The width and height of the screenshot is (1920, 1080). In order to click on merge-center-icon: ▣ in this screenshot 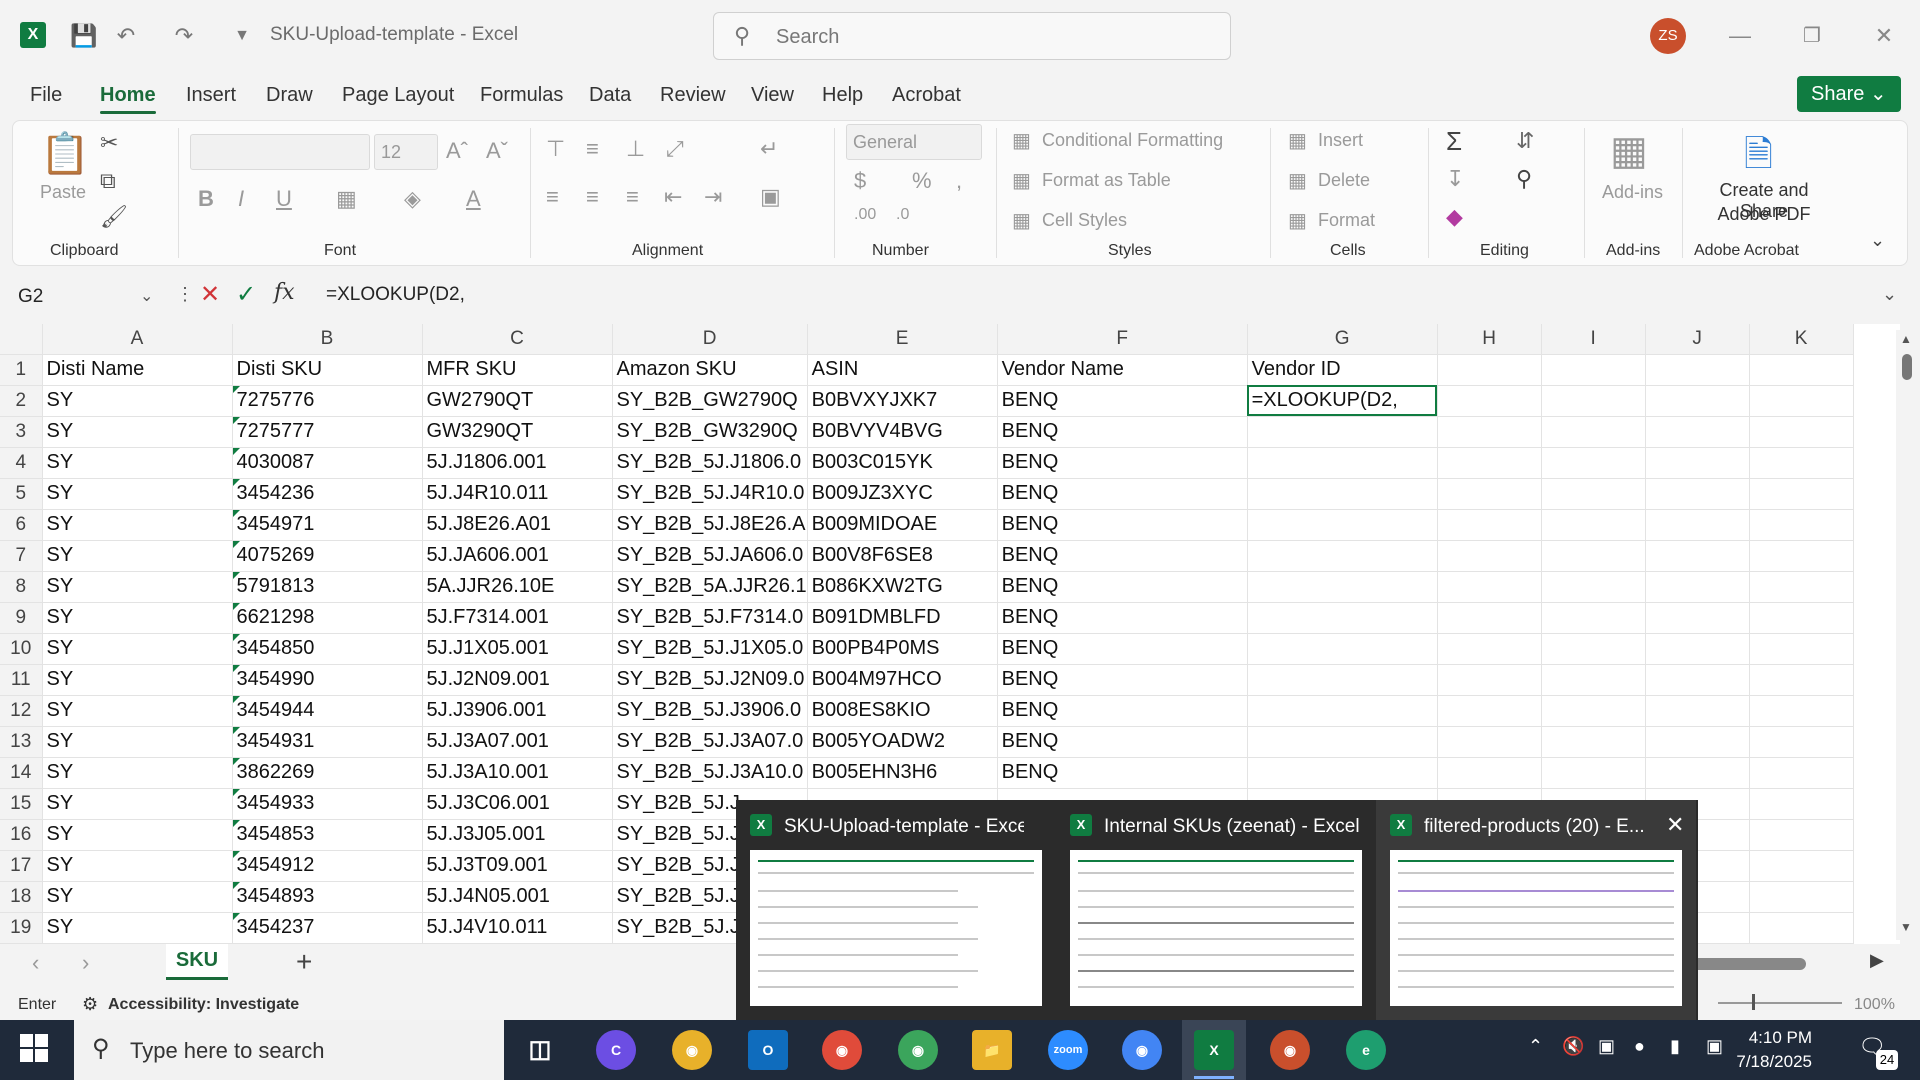, I will do `click(770, 197)`.